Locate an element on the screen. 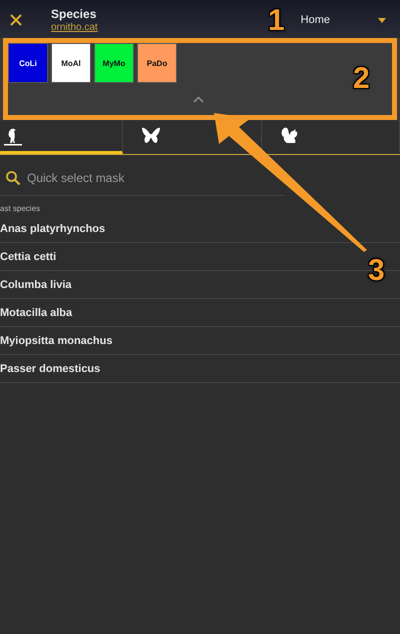 The width and height of the screenshot is (400, 634). screen-title: Species is located at coordinates (74, 14).